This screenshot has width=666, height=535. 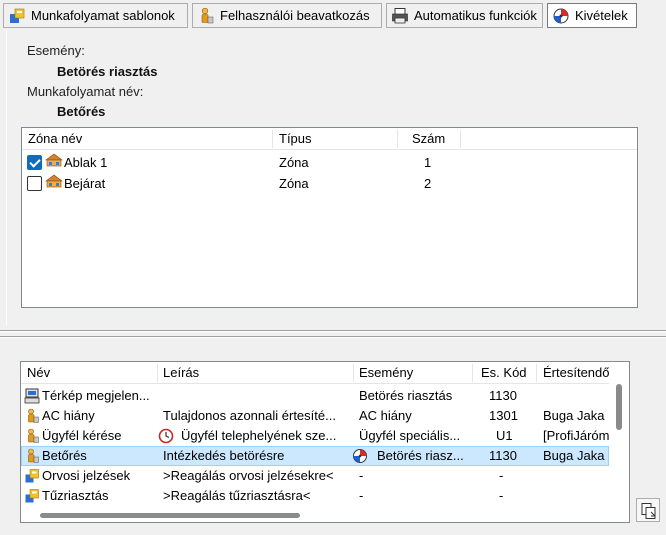 I want to click on column-header-number: Szám, so click(x=428, y=139).